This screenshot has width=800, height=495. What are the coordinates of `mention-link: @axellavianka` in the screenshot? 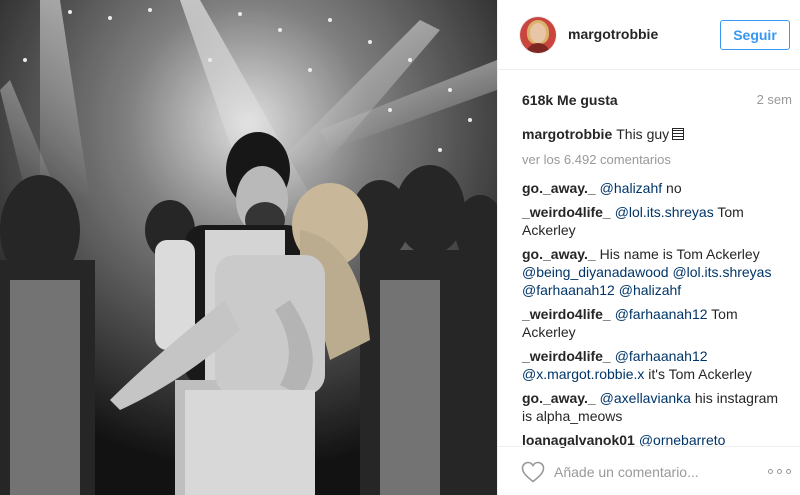 It's located at (645, 398).